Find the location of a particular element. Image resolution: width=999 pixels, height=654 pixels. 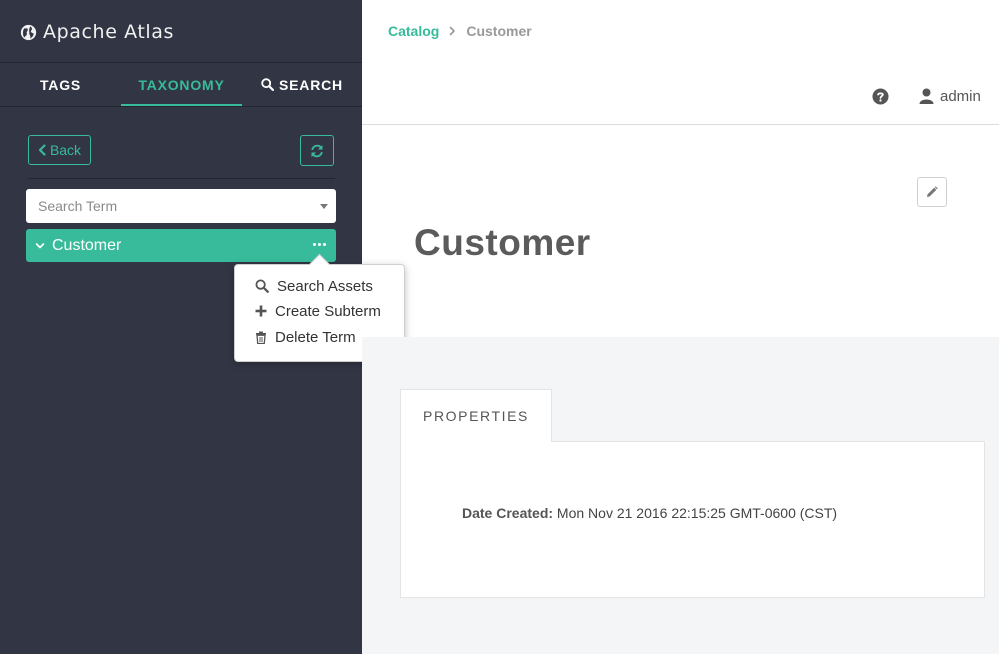

sidebar-tabs: TAGS TAXONOMY SEARCH is located at coordinates (181, 84).